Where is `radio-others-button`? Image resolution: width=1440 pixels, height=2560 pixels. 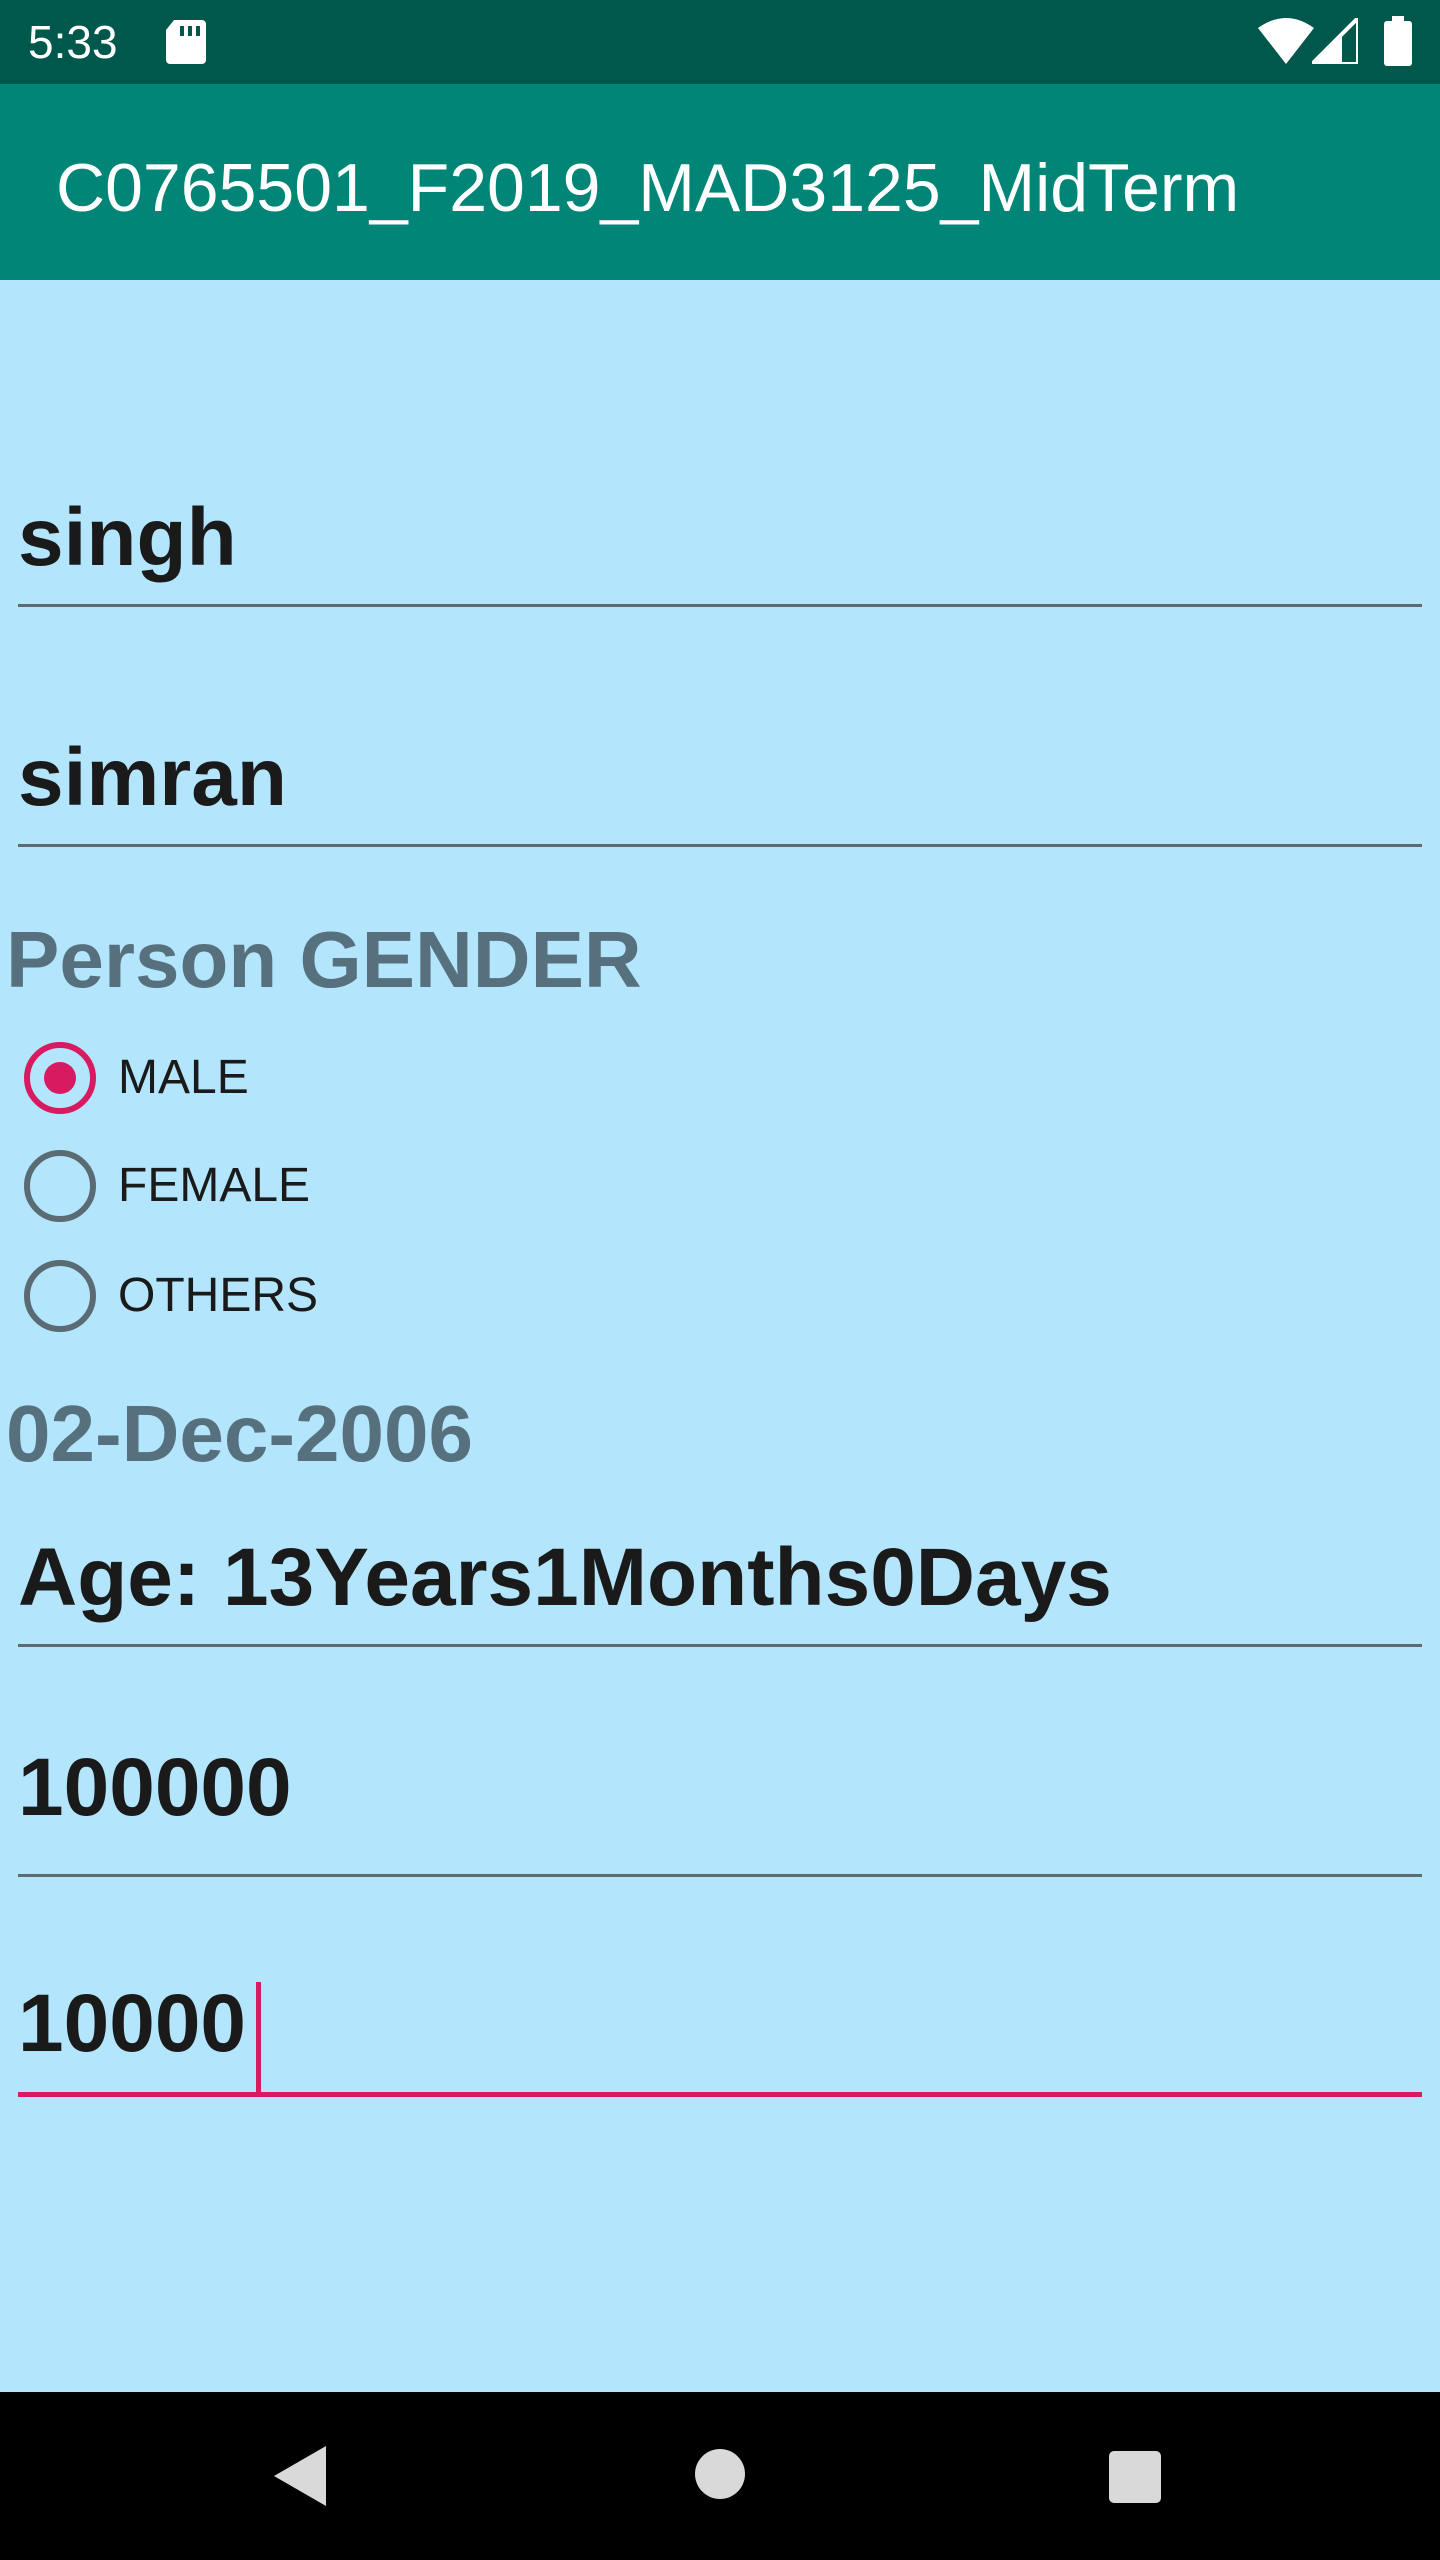 radio-others-button is located at coordinates (60, 1296).